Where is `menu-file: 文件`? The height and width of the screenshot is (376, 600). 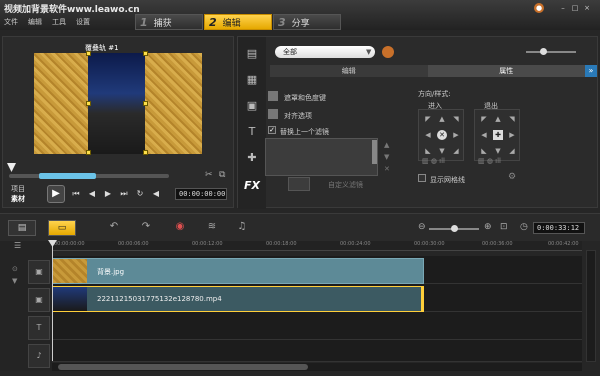 menu-file: 文件 is located at coordinates (11, 22).